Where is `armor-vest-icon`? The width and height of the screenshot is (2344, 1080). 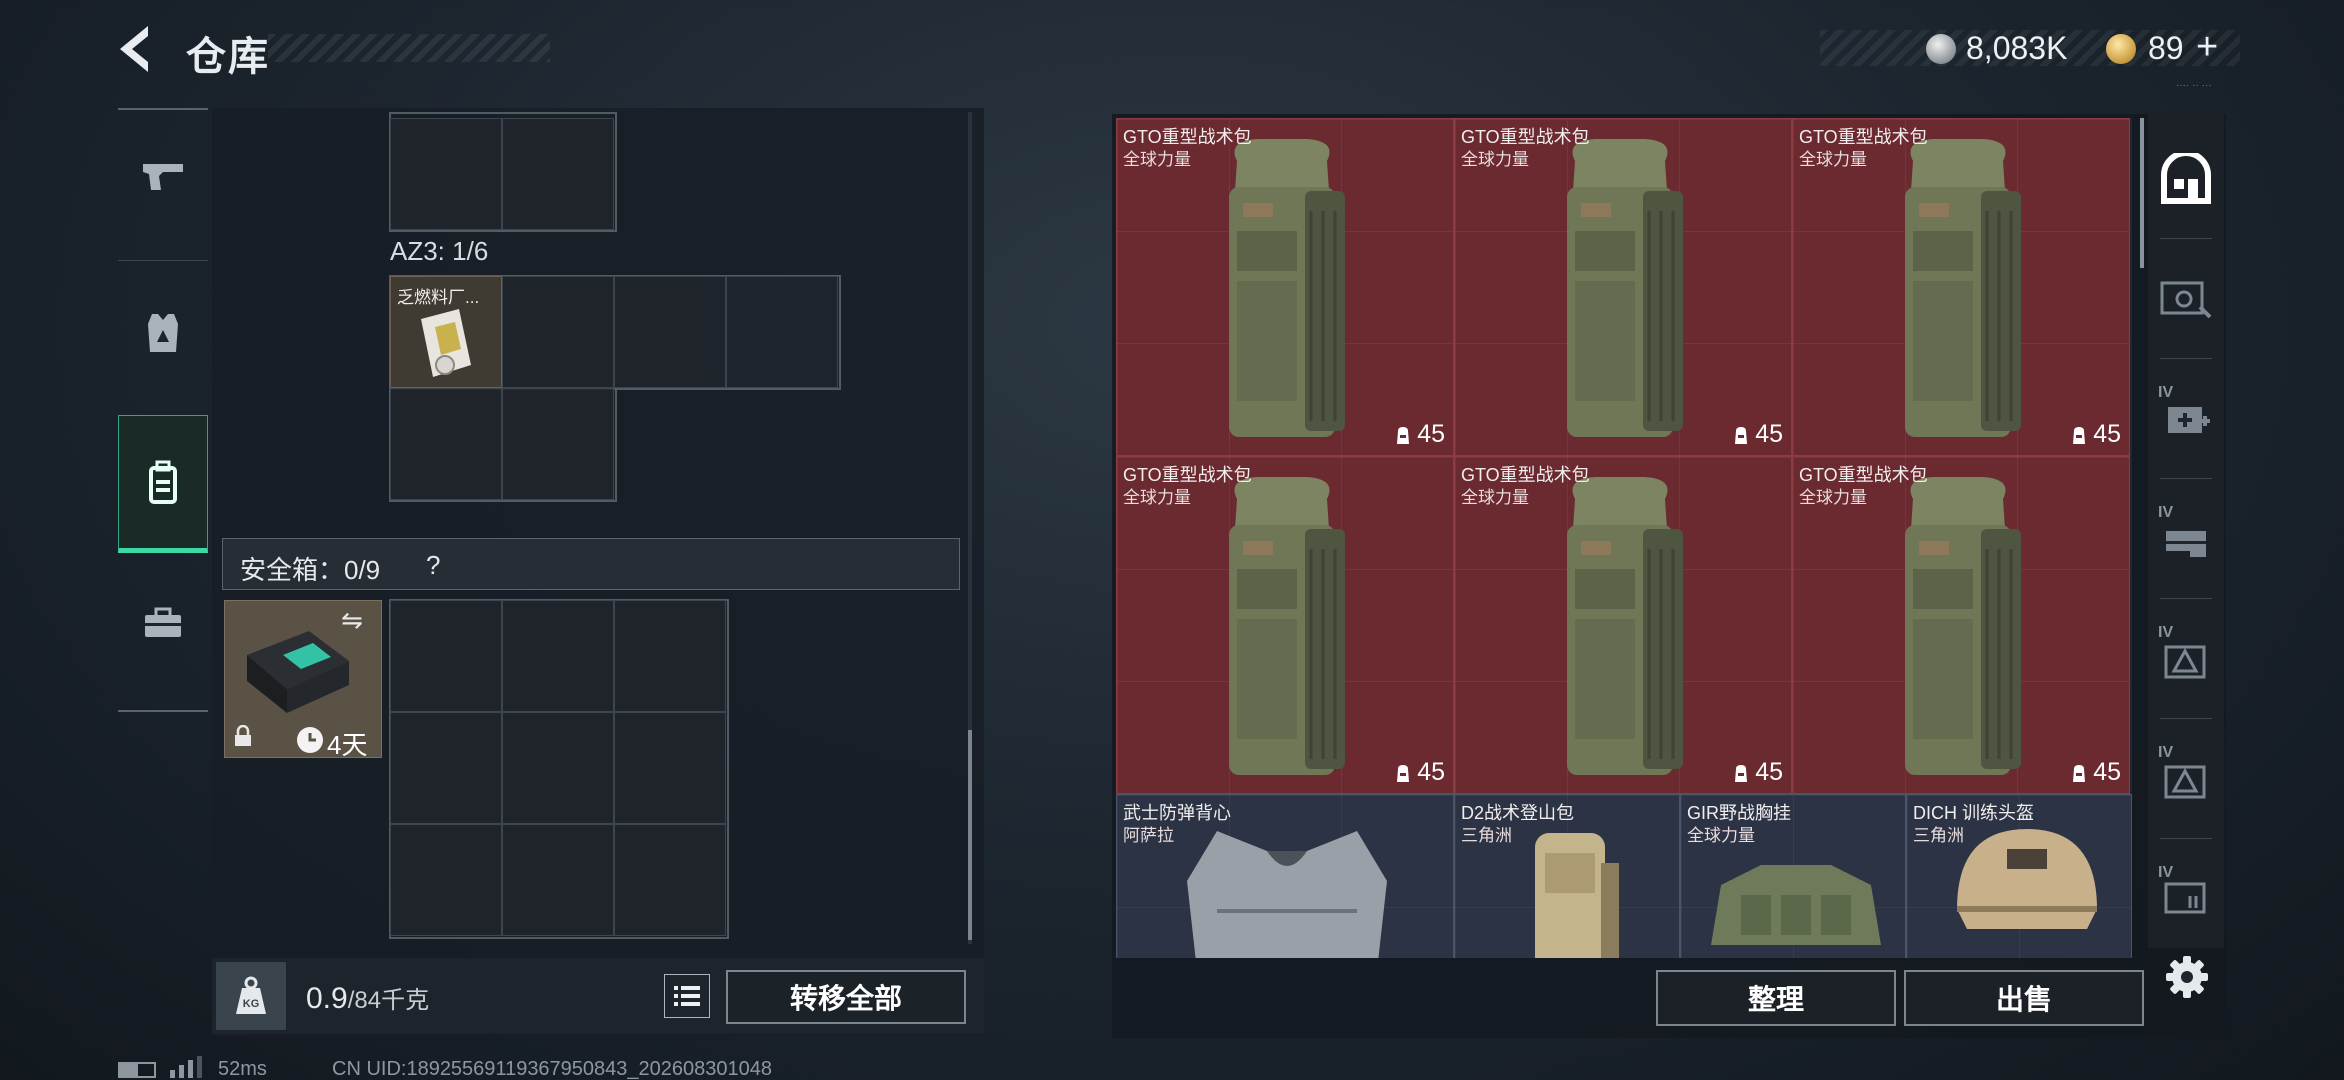
armor-vest-icon is located at coordinates (163, 333).